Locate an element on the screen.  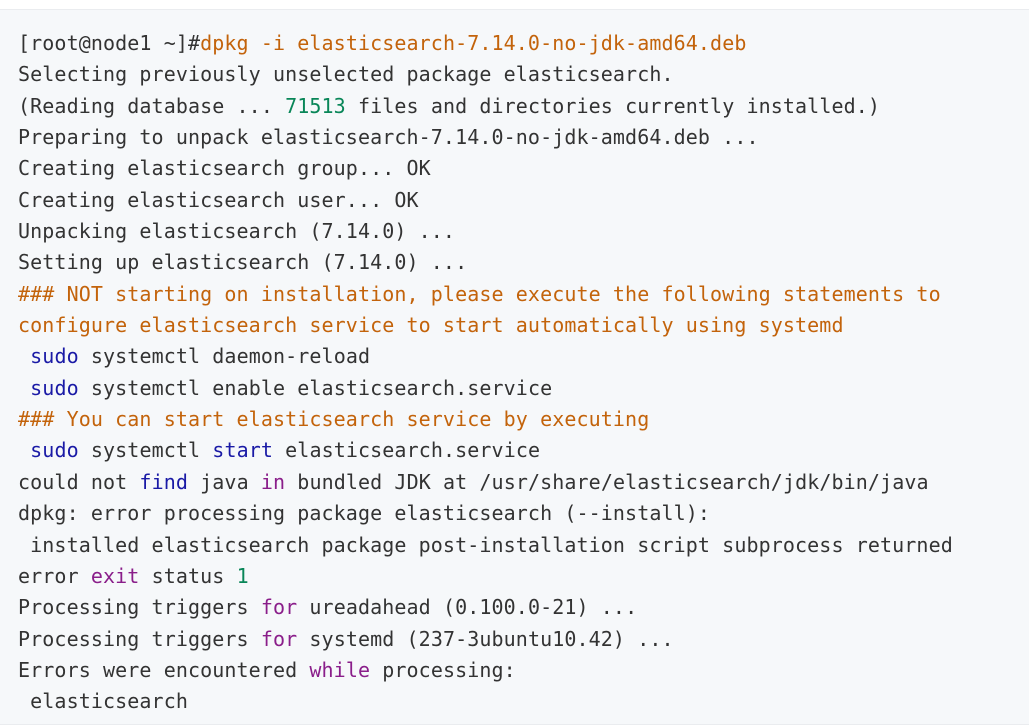
terminal-text-segment: in is located at coordinates (273, 481).